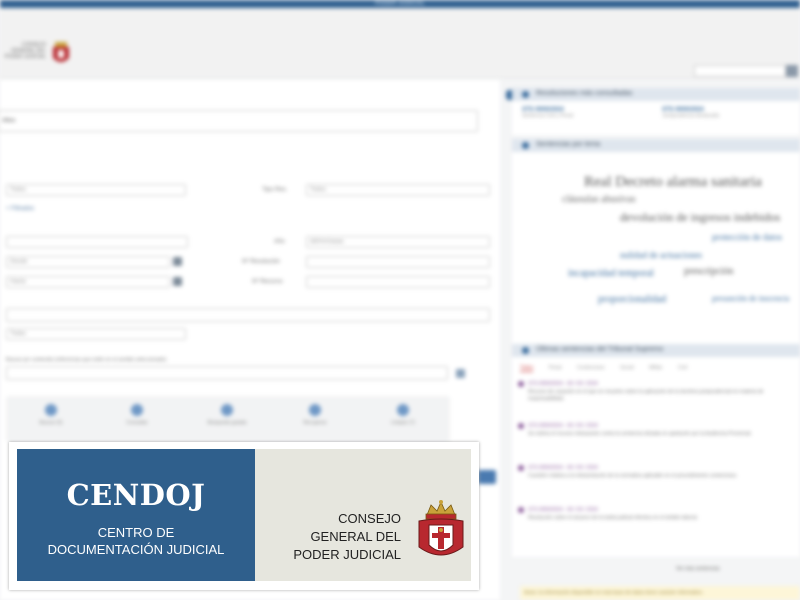 The height and width of the screenshot is (600, 800). I want to click on more-sentences-link: Ver más sentencias, so click(698, 569).